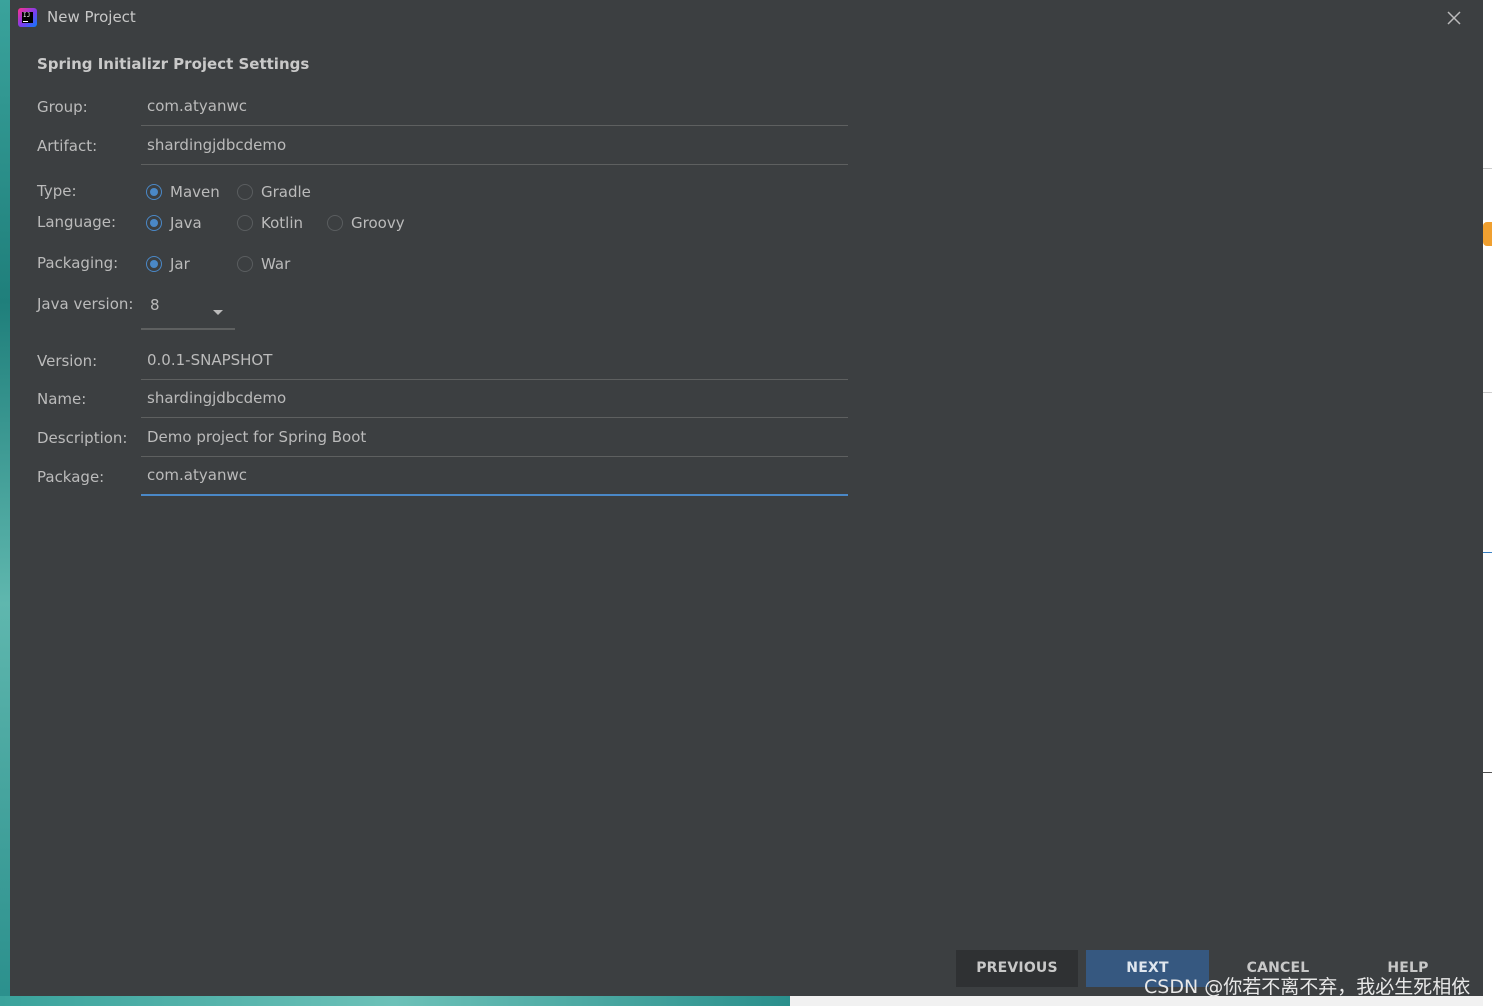 This screenshot has height=1006, width=1492. I want to click on name-field, so click(494, 400).